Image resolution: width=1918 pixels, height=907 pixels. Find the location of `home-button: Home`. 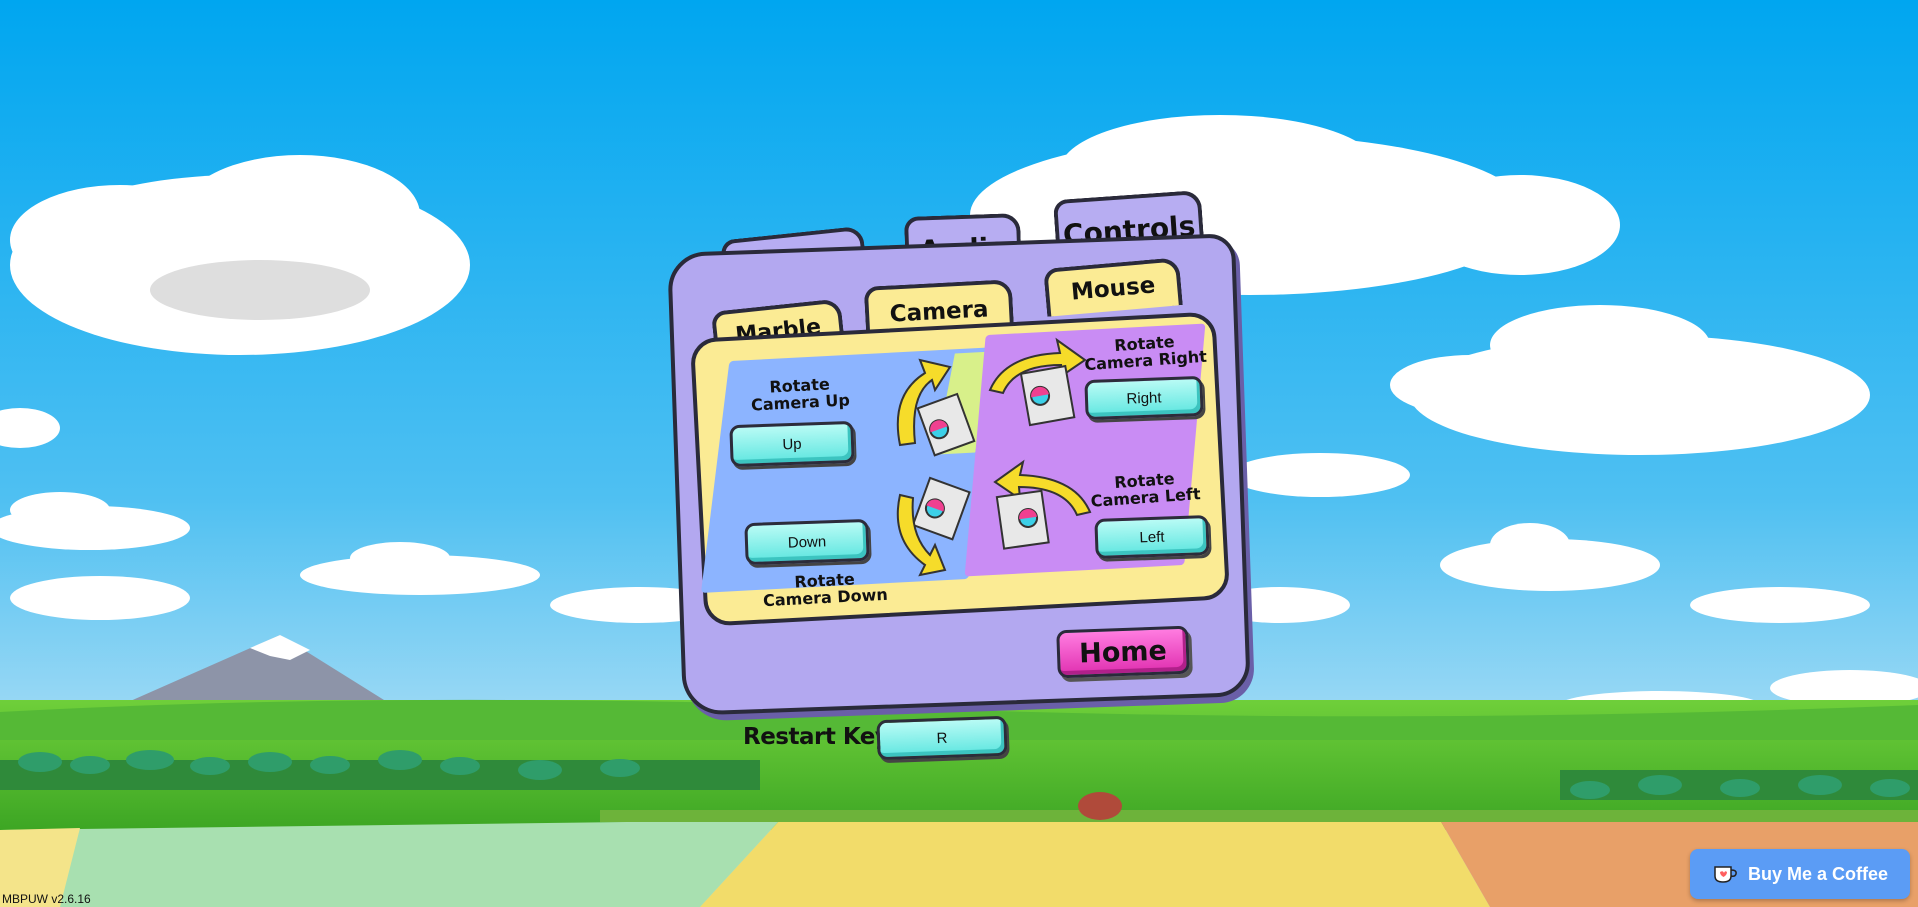

home-button: Home is located at coordinates (1123, 652).